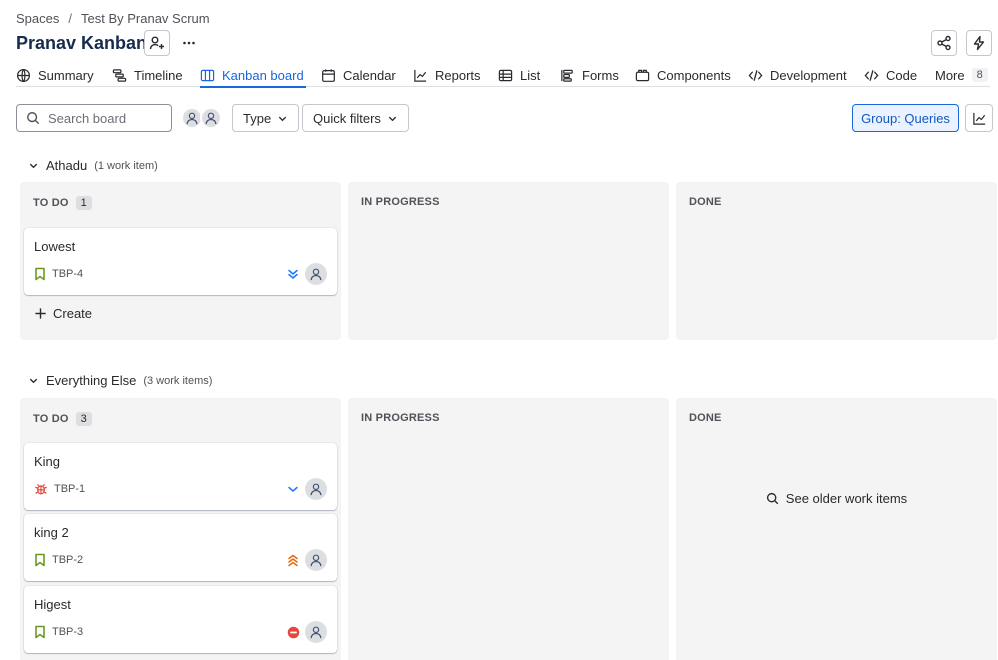  What do you see at coordinates (83, 419) in the screenshot?
I see `column-count: 3` at bounding box center [83, 419].